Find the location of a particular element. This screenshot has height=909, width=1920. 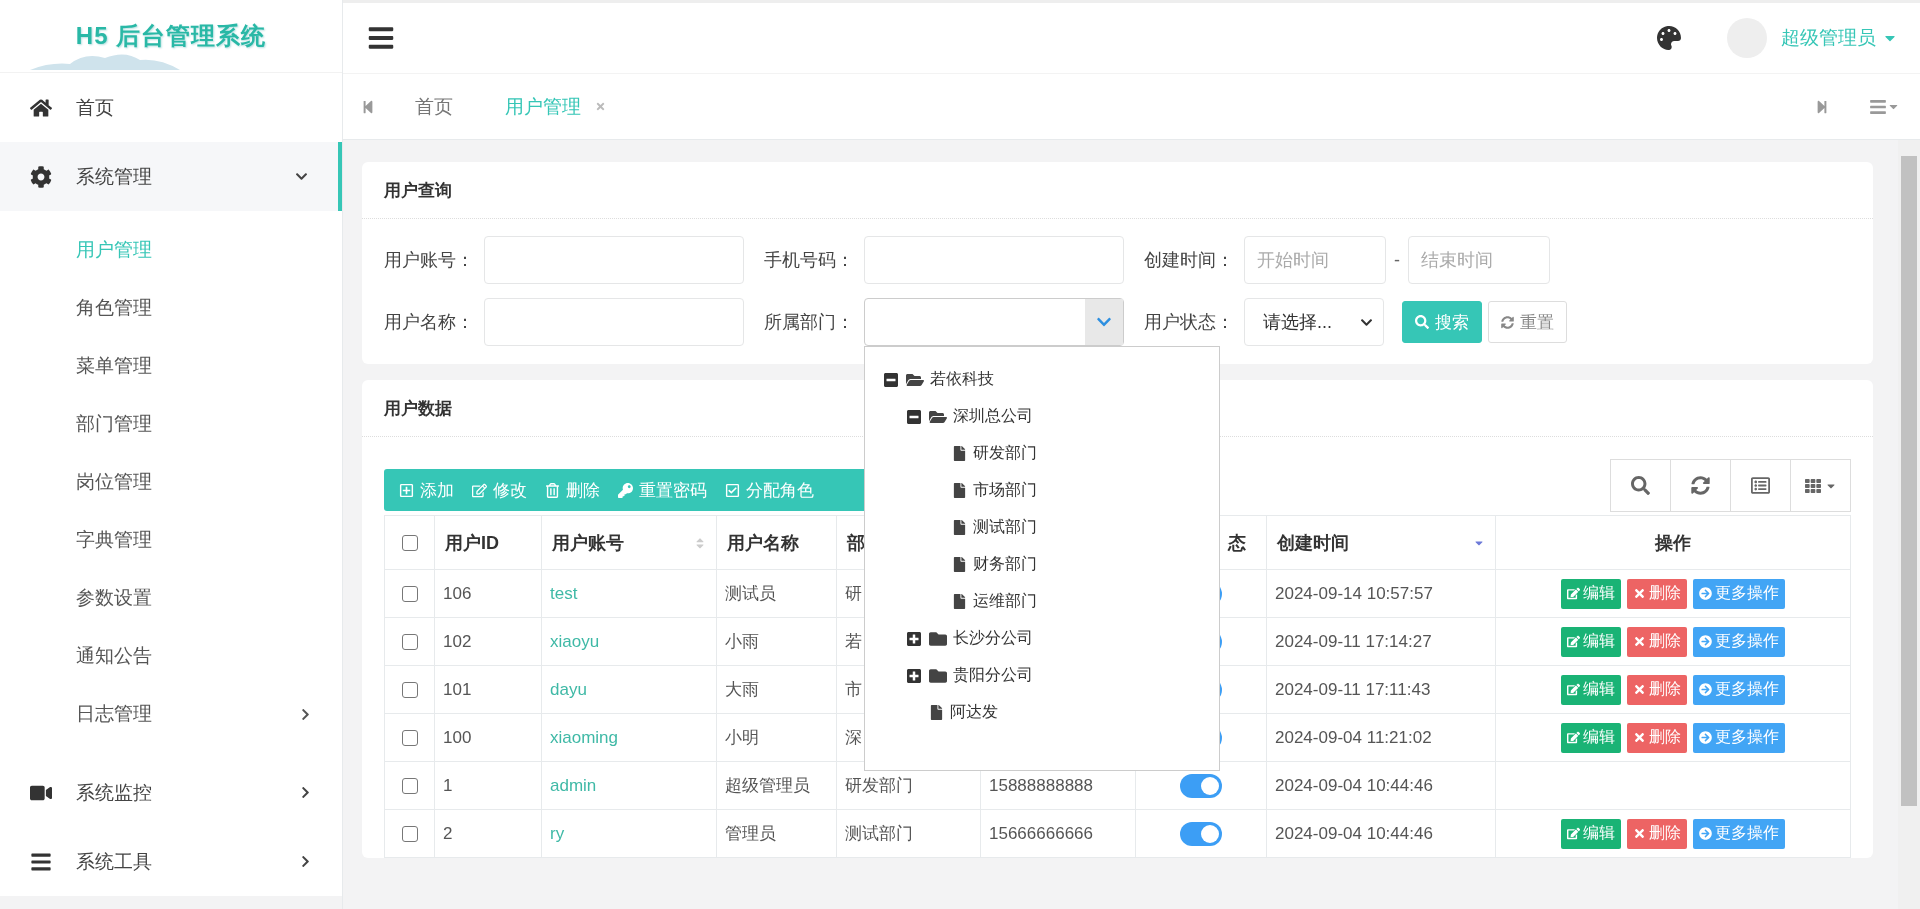

account-link: xiaoming is located at coordinates (584, 737).